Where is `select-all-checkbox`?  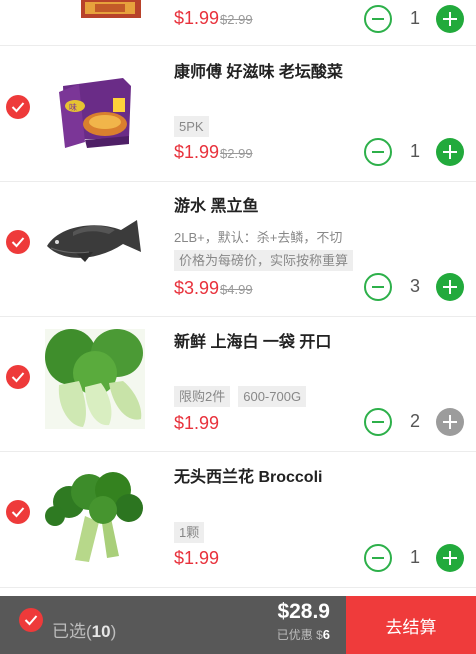
select-all-checkbox is located at coordinates (31, 620).